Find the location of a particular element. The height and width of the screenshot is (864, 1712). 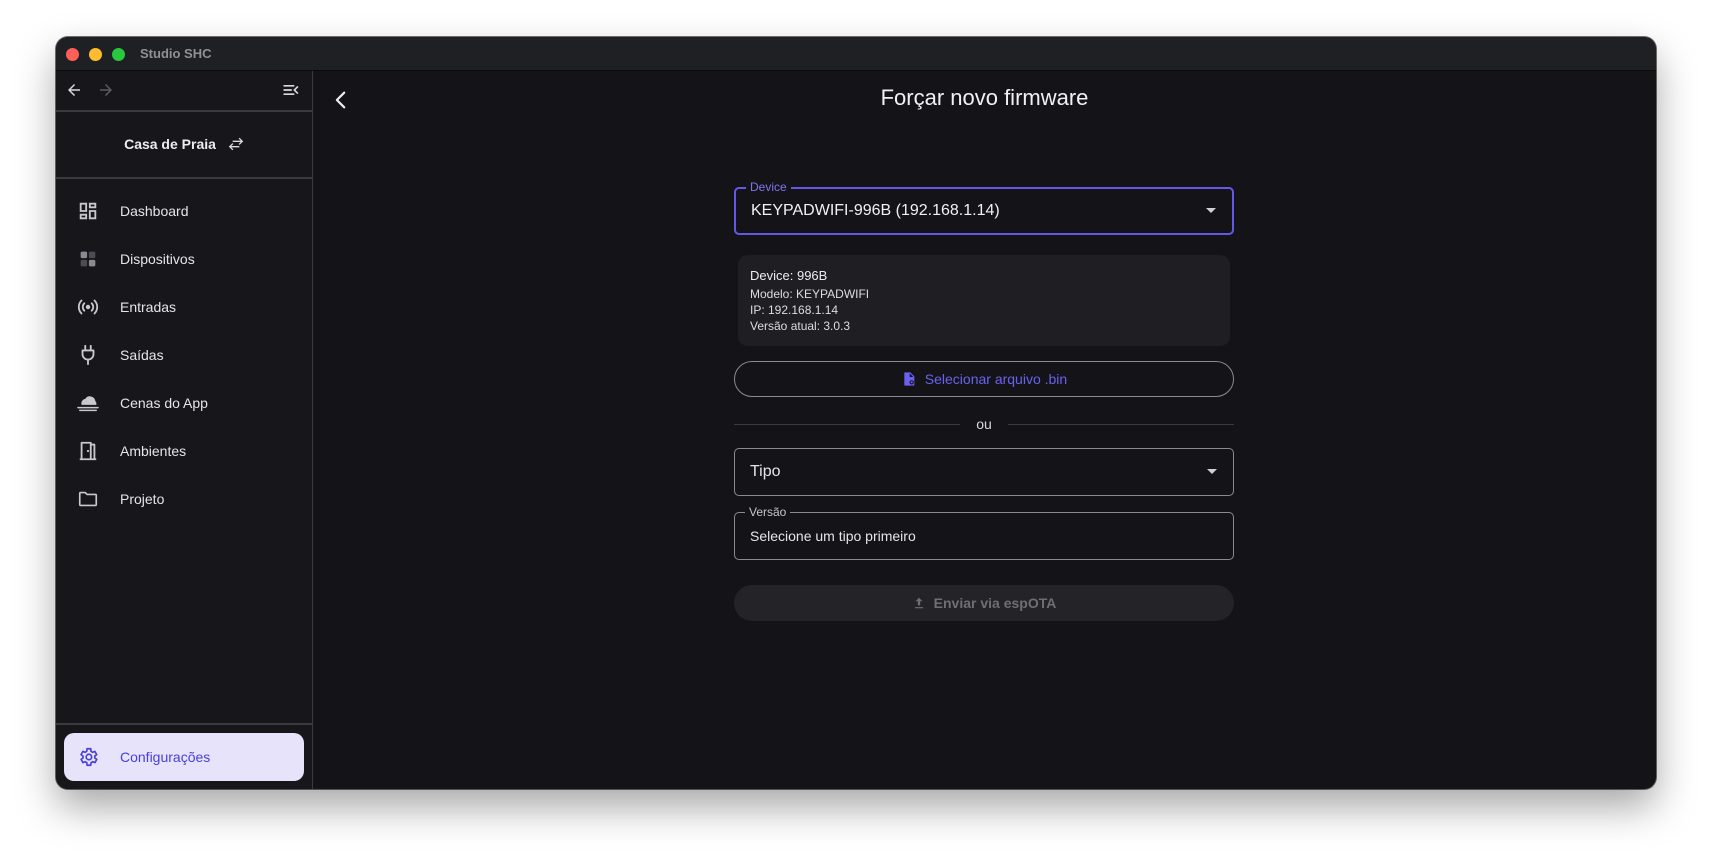

project-switcher: Casa de Praia is located at coordinates (184, 144).